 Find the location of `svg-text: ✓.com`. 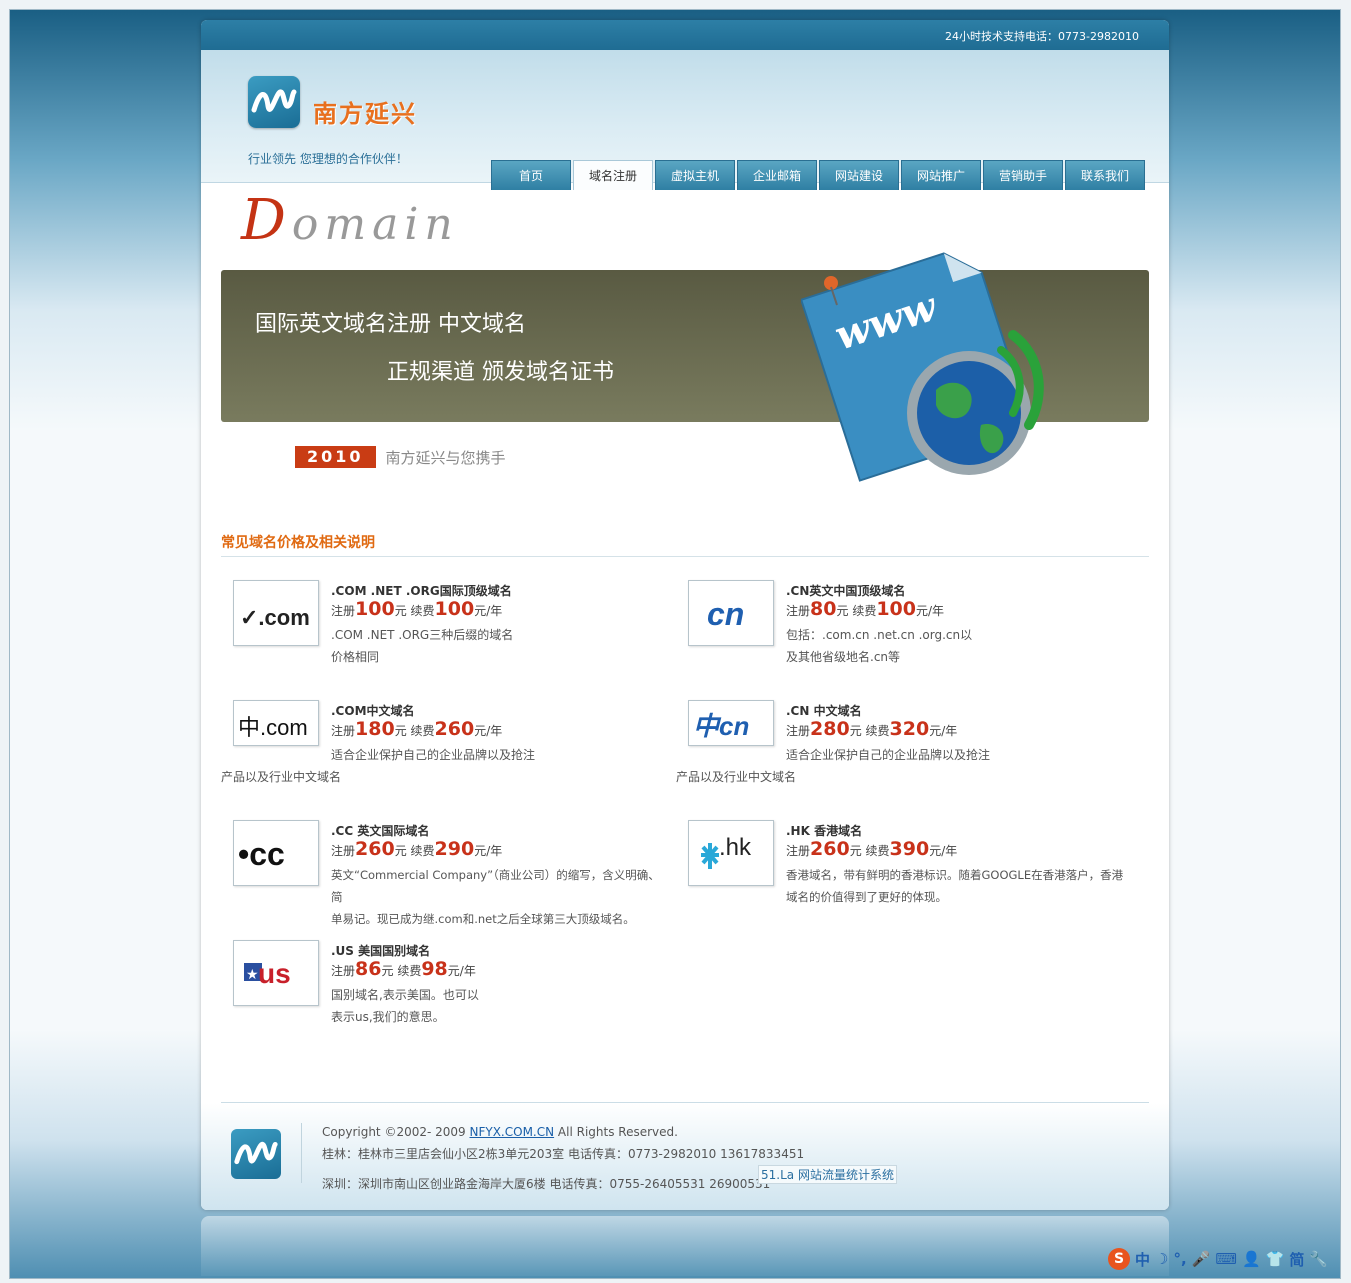

svg-text: ✓.com is located at coordinates (275, 617).